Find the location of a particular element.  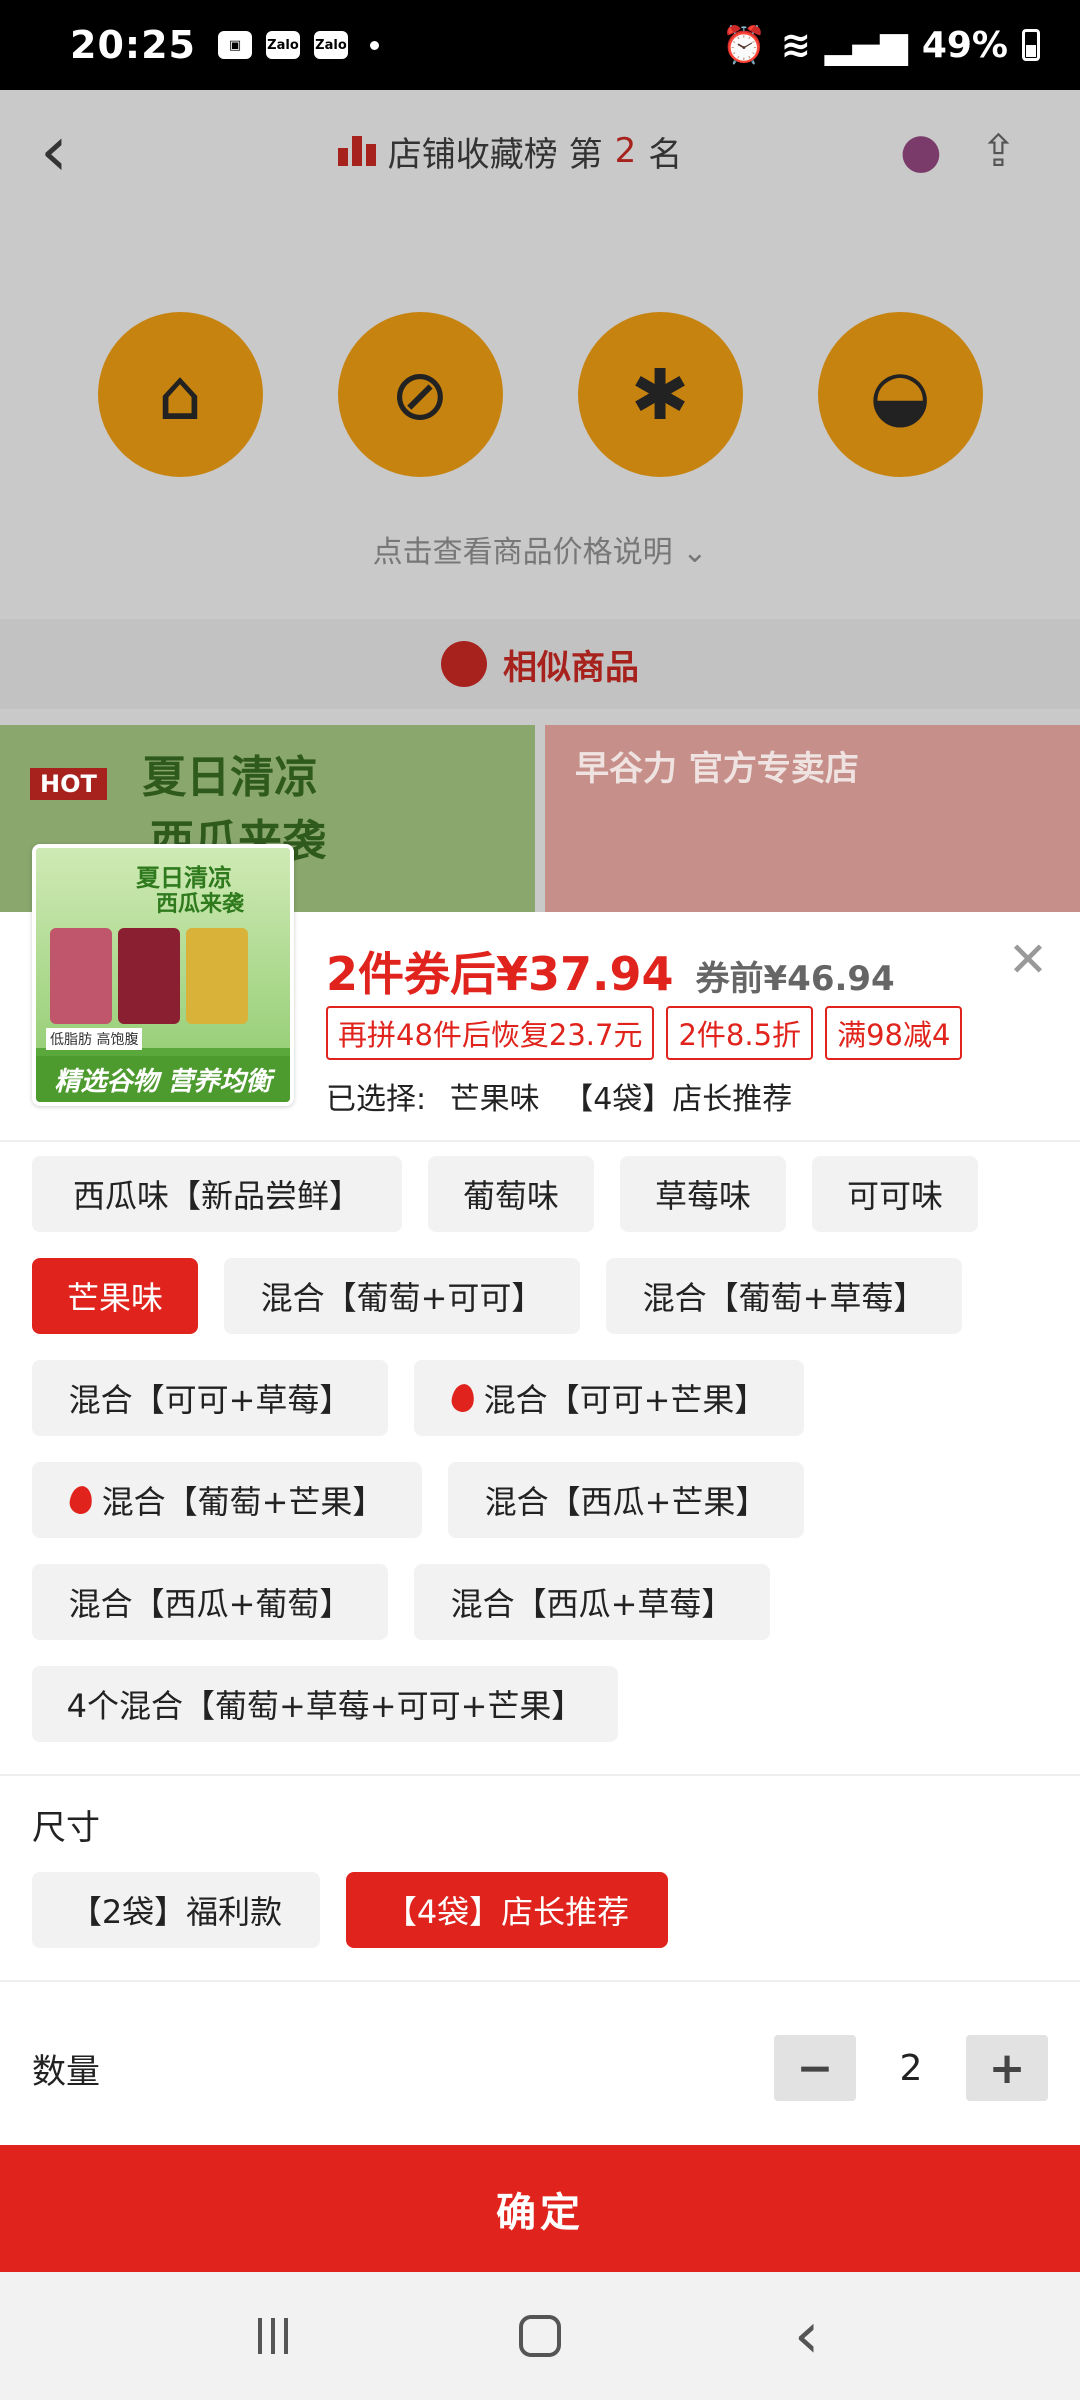

hot-badge: HOT is located at coordinates (68, 784).